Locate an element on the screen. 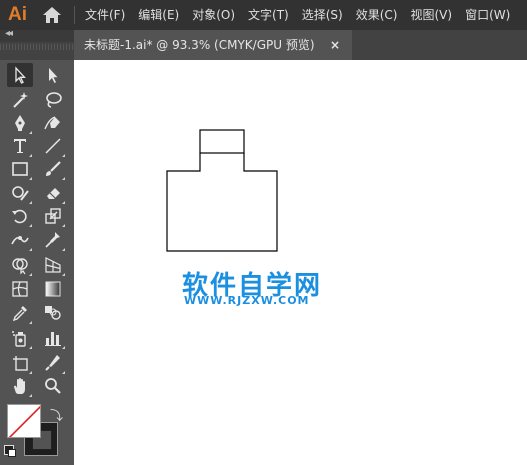 This screenshot has height=465, width=527. cap-top-rect is located at coordinates (222, 141).